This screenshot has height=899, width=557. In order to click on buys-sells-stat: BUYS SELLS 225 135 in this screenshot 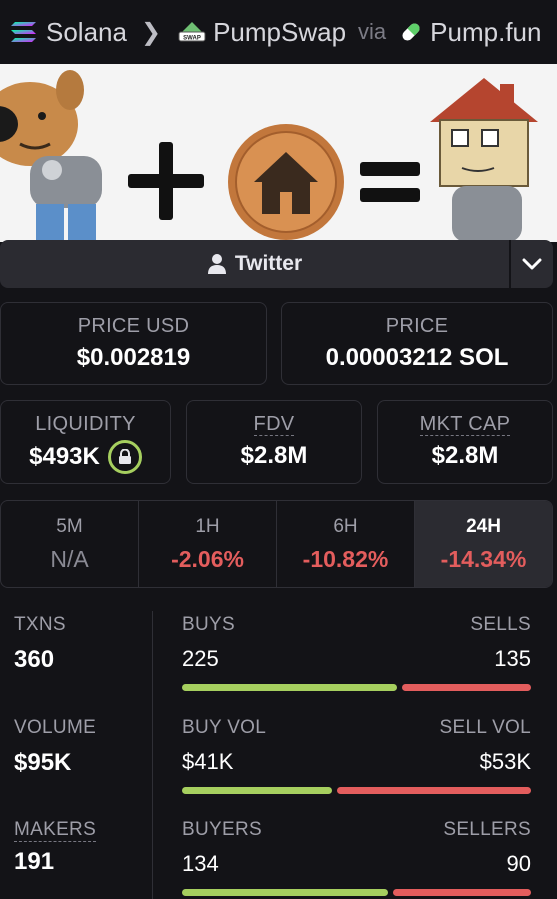, I will do `click(356, 652)`.